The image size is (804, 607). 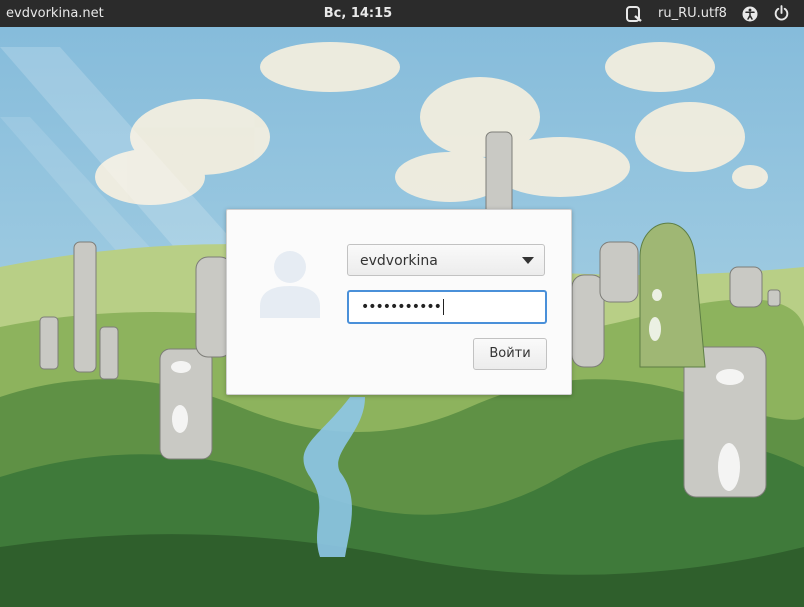 I want to click on accessibility-icon, so click(x=750, y=14).